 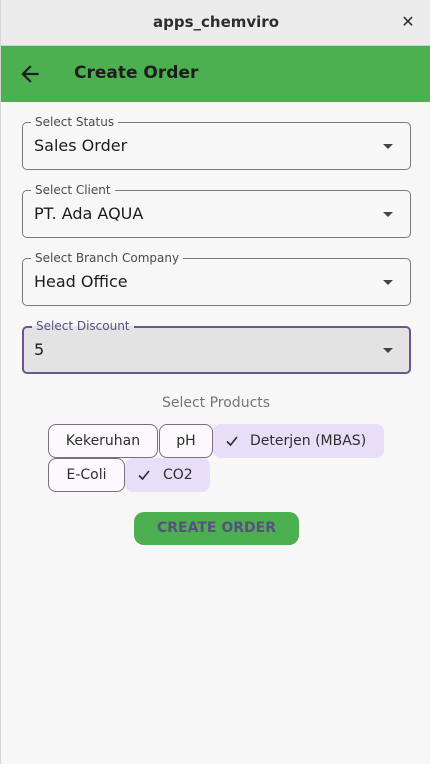 What do you see at coordinates (89, 213) in the screenshot?
I see `client-dropdown-value: PT. Ada AQUA` at bounding box center [89, 213].